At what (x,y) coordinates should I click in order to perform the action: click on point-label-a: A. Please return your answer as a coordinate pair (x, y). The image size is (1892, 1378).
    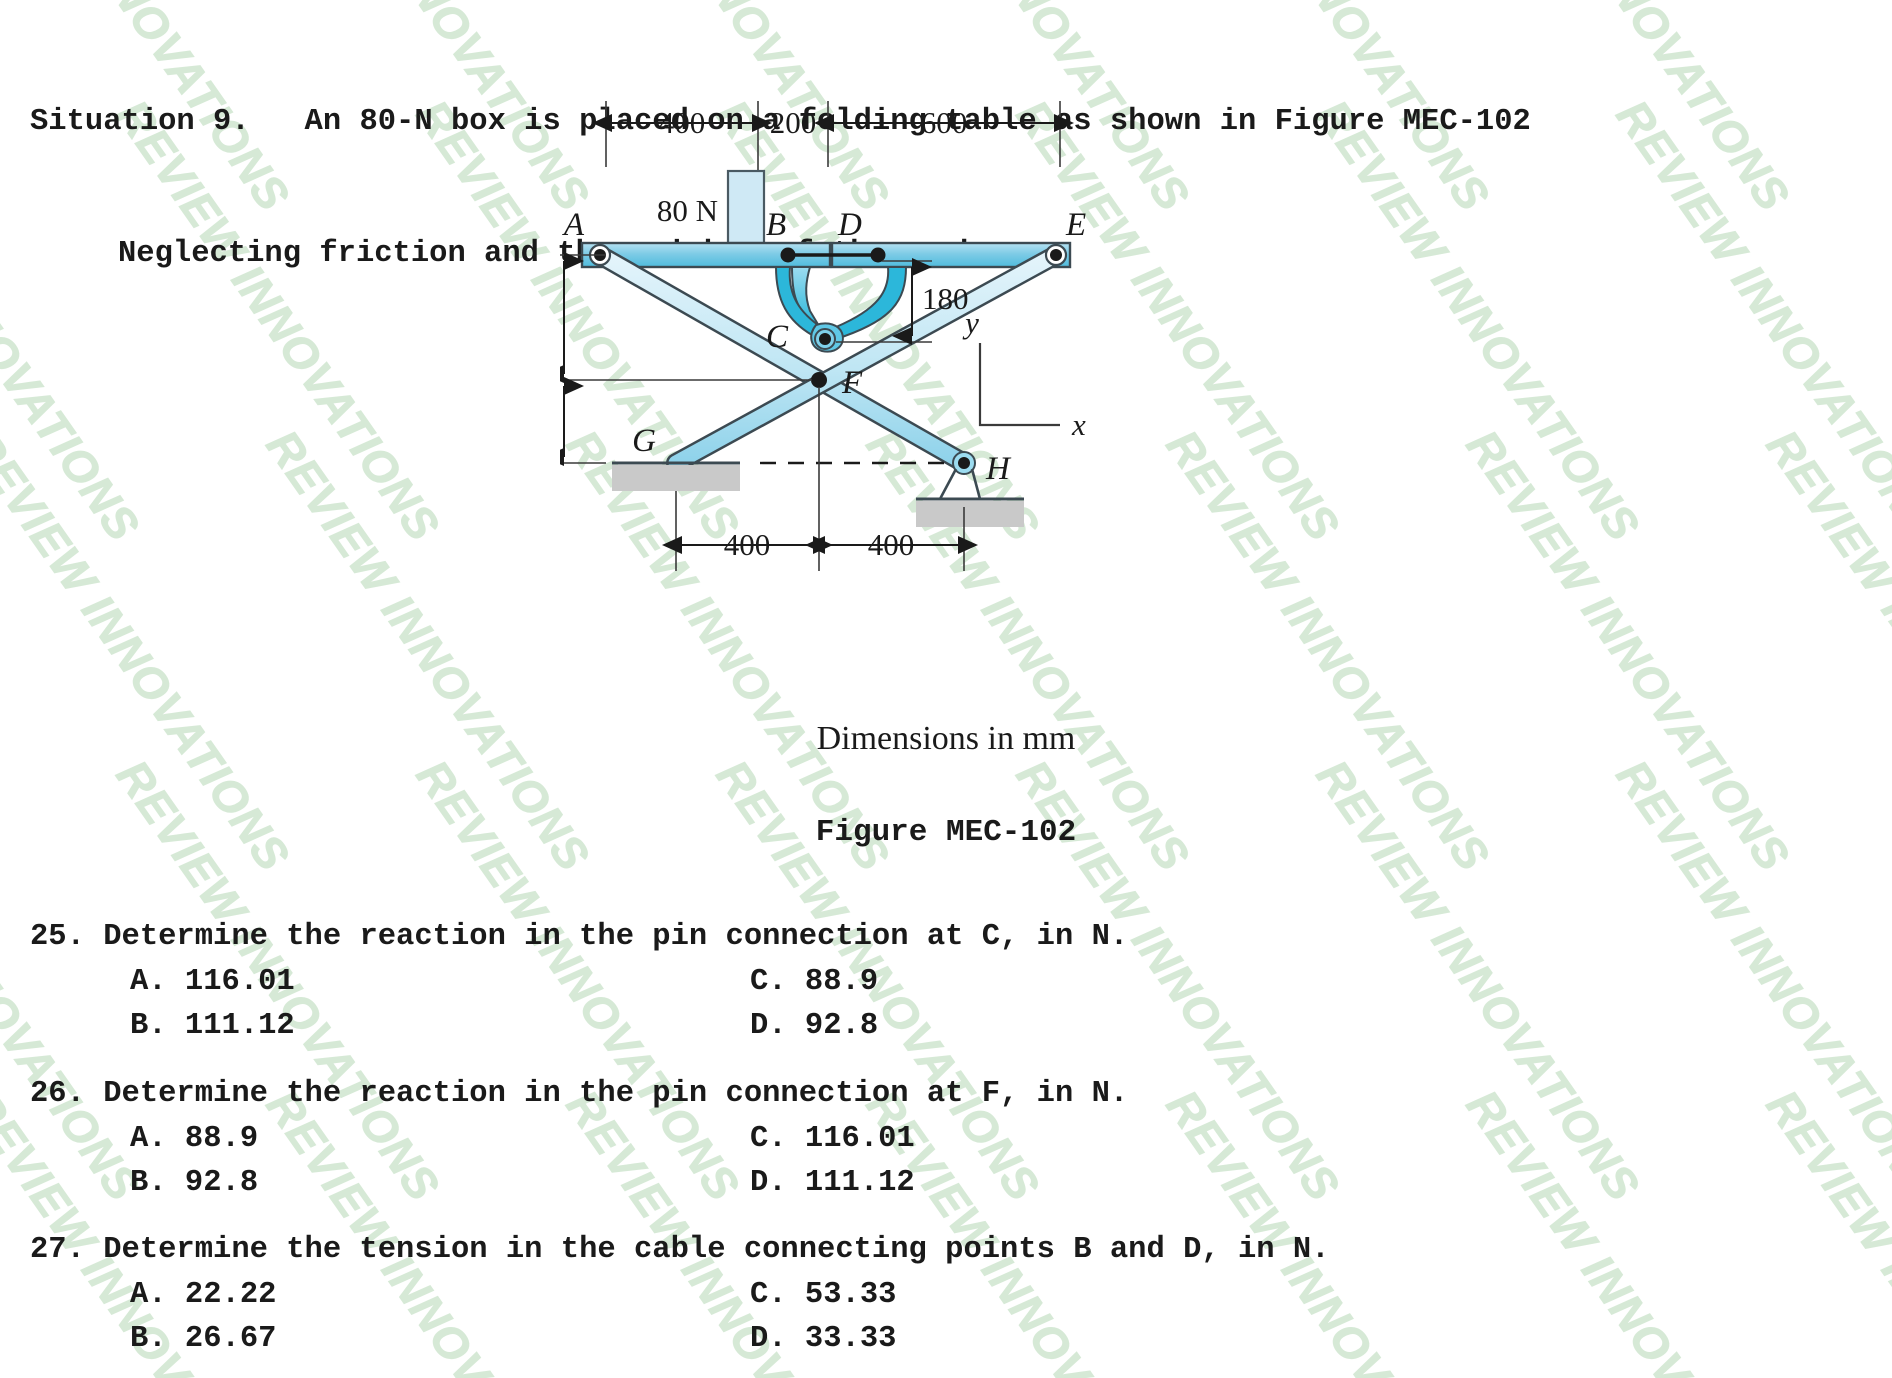
    Looking at the image, I should click on (573, 225).